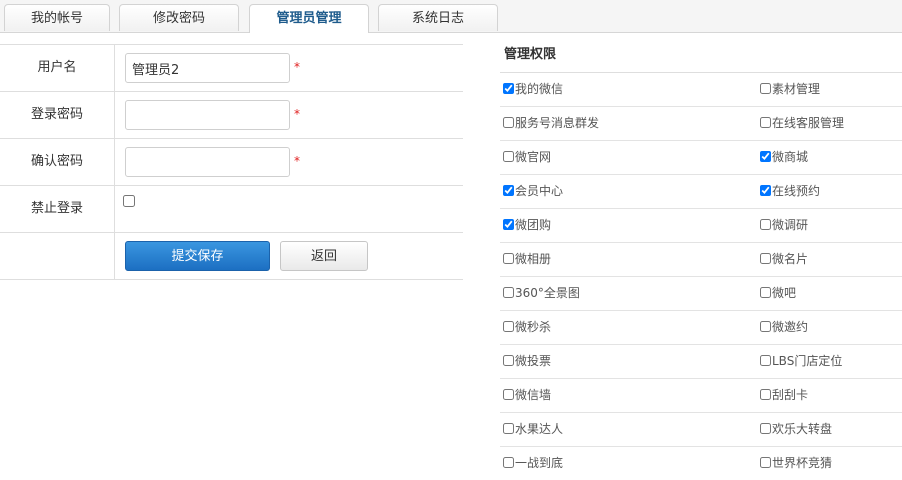  Describe the element at coordinates (207, 162) in the screenshot. I see `confirm-password-input` at that location.